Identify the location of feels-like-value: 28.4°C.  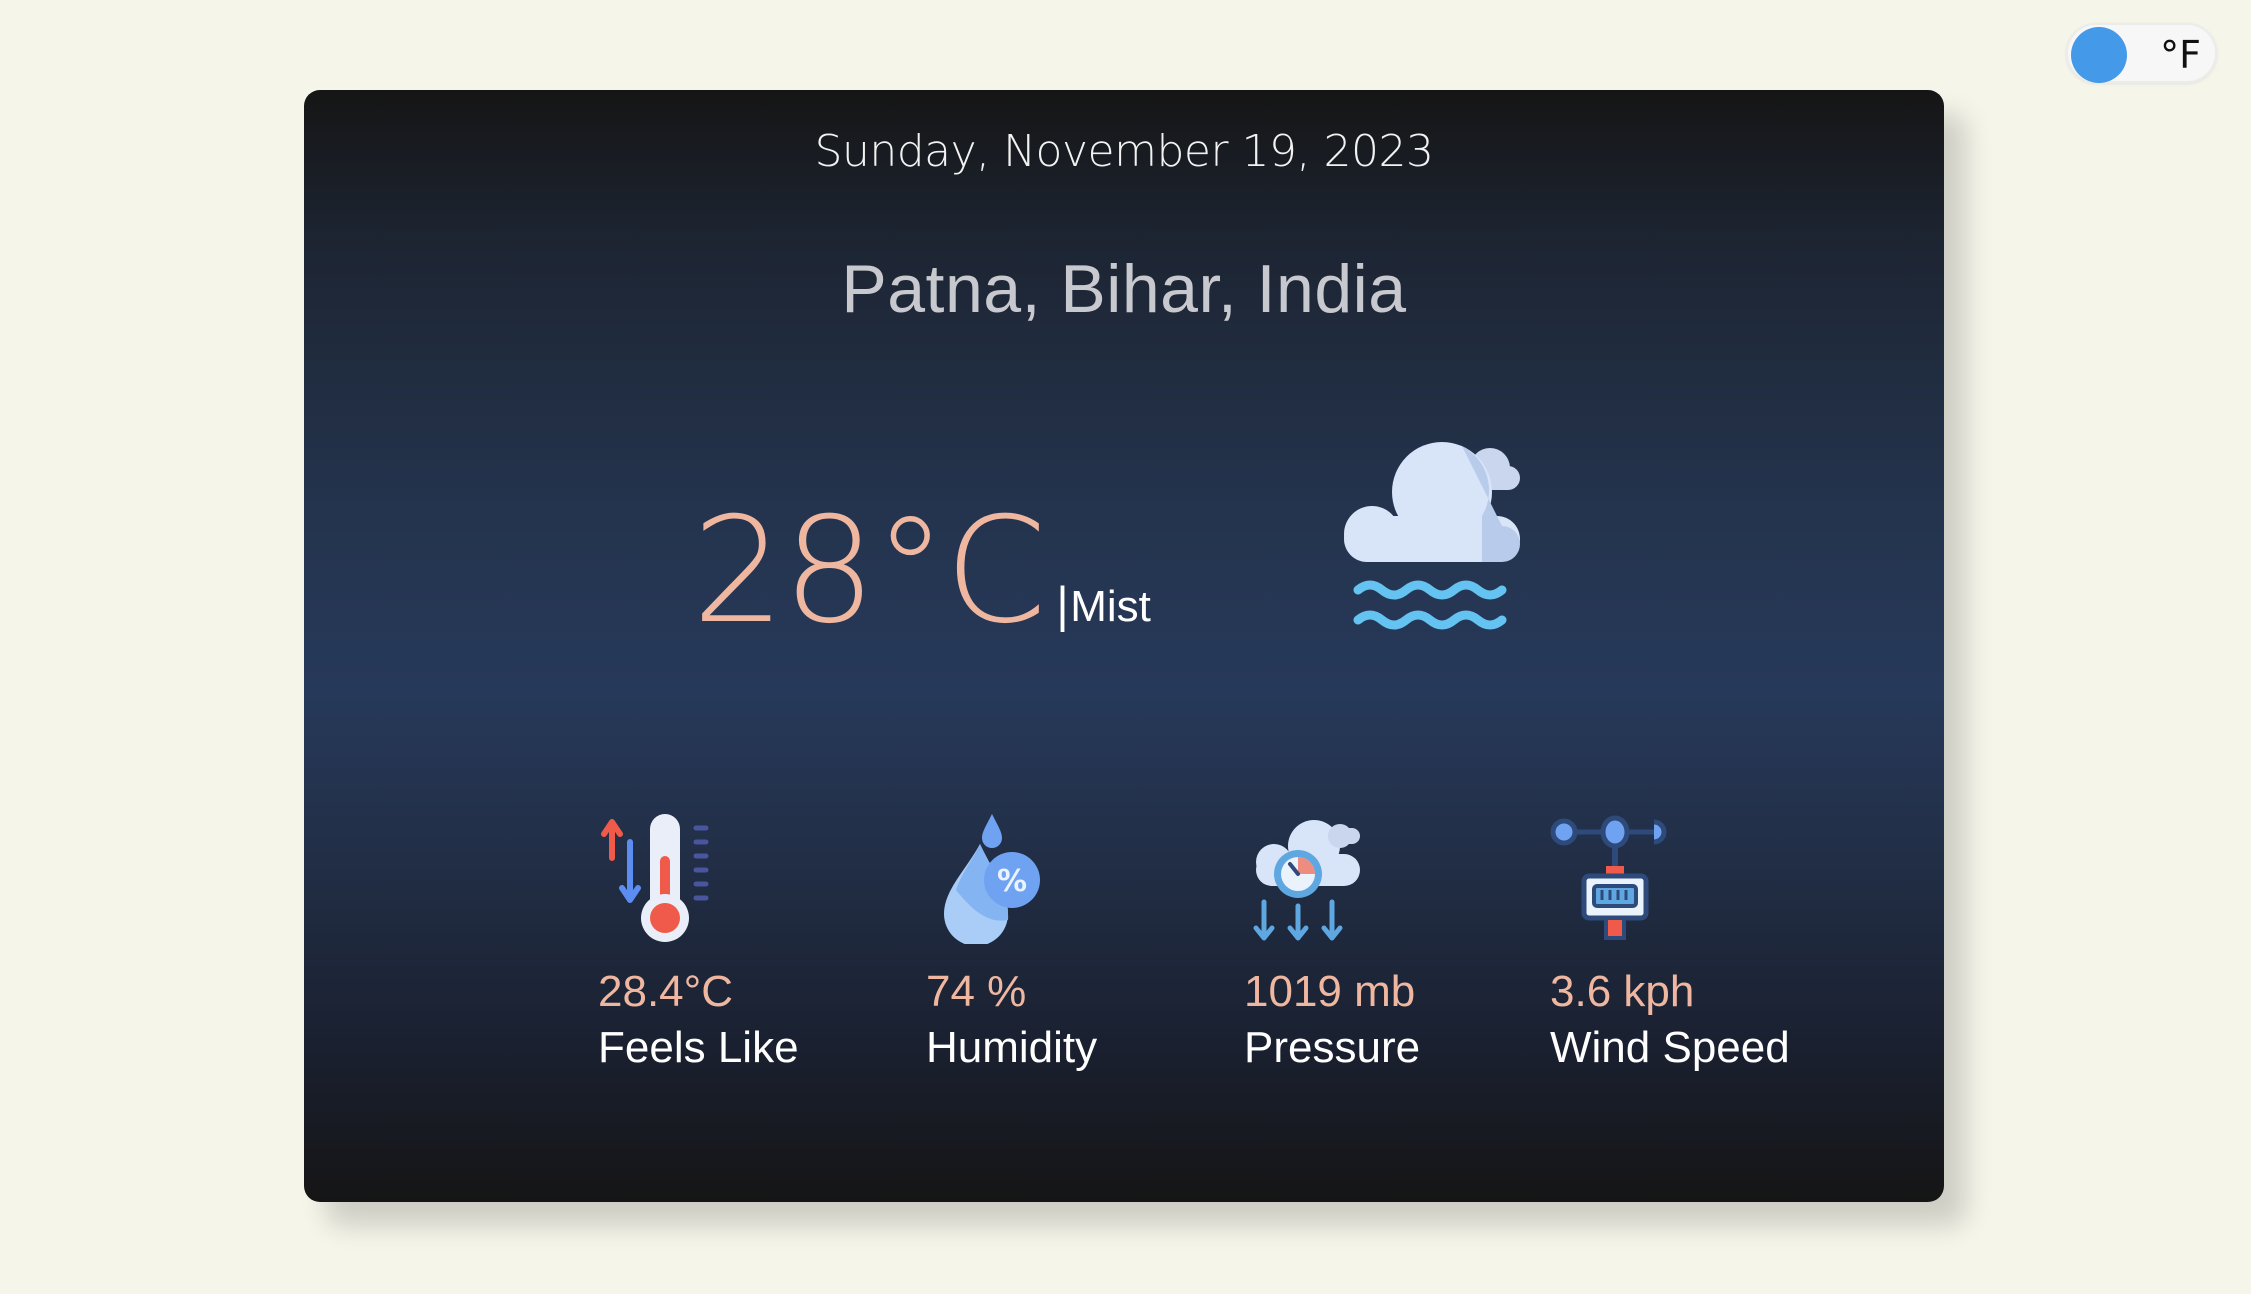
(666, 991).